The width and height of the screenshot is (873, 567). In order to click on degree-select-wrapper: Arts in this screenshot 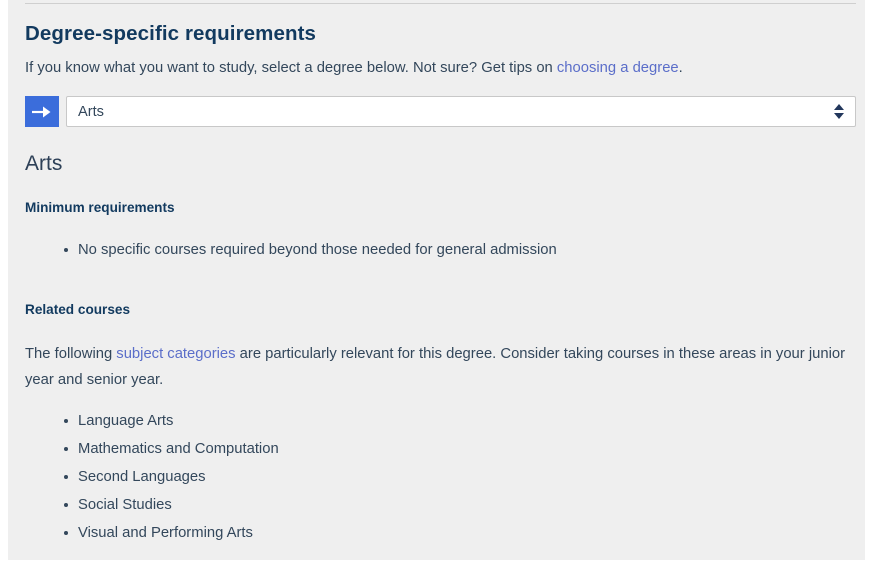, I will do `click(461, 111)`.